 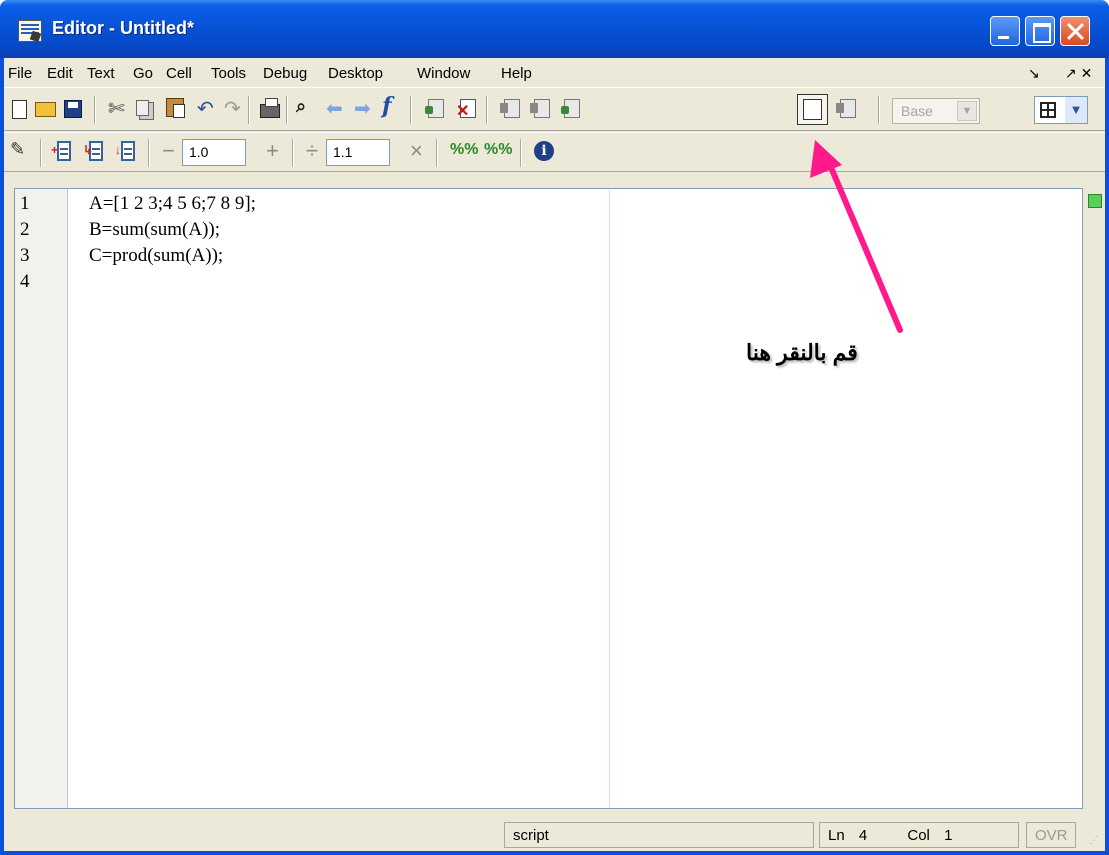 I want to click on arrow-shaft, so click(x=865, y=247).